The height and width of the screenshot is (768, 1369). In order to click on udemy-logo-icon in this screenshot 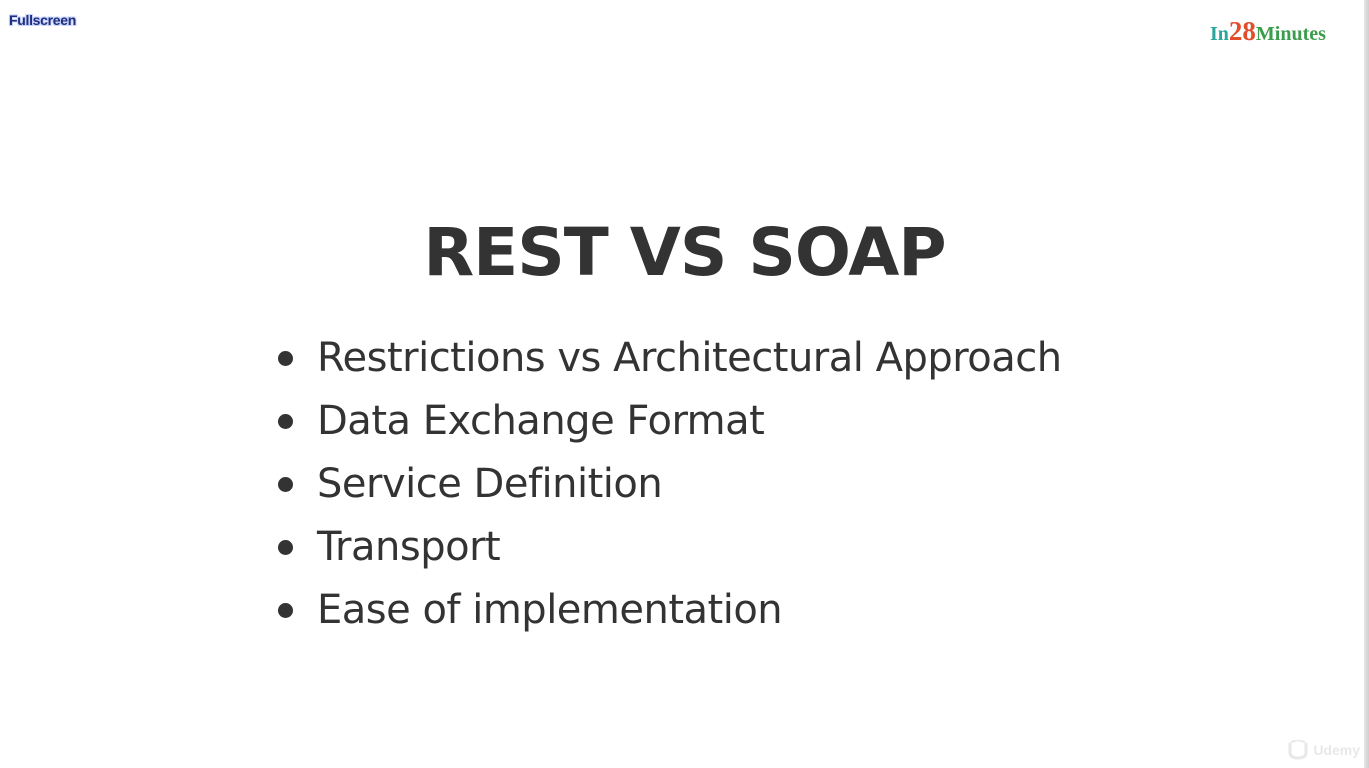, I will do `click(1298, 750)`.